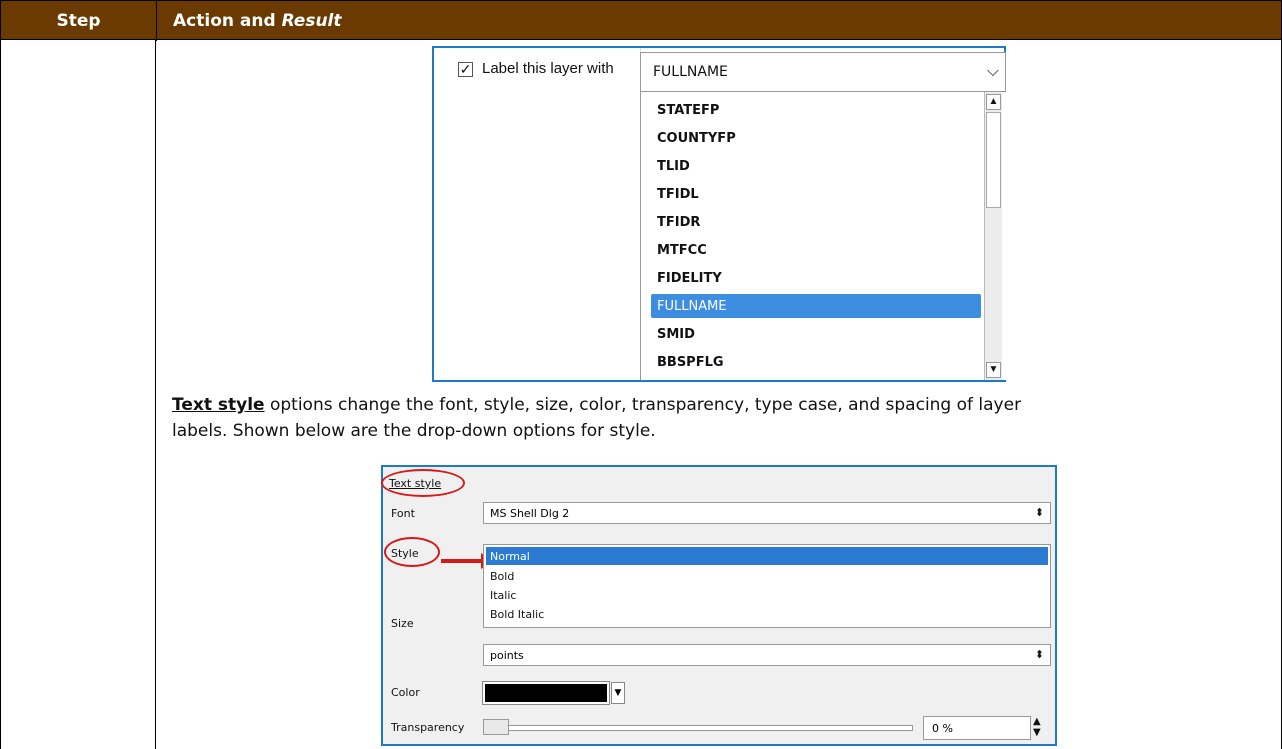 The height and width of the screenshot is (749, 1282). Describe the element at coordinates (224, 21) in the screenshot. I see `header-action-text: Action and` at that location.